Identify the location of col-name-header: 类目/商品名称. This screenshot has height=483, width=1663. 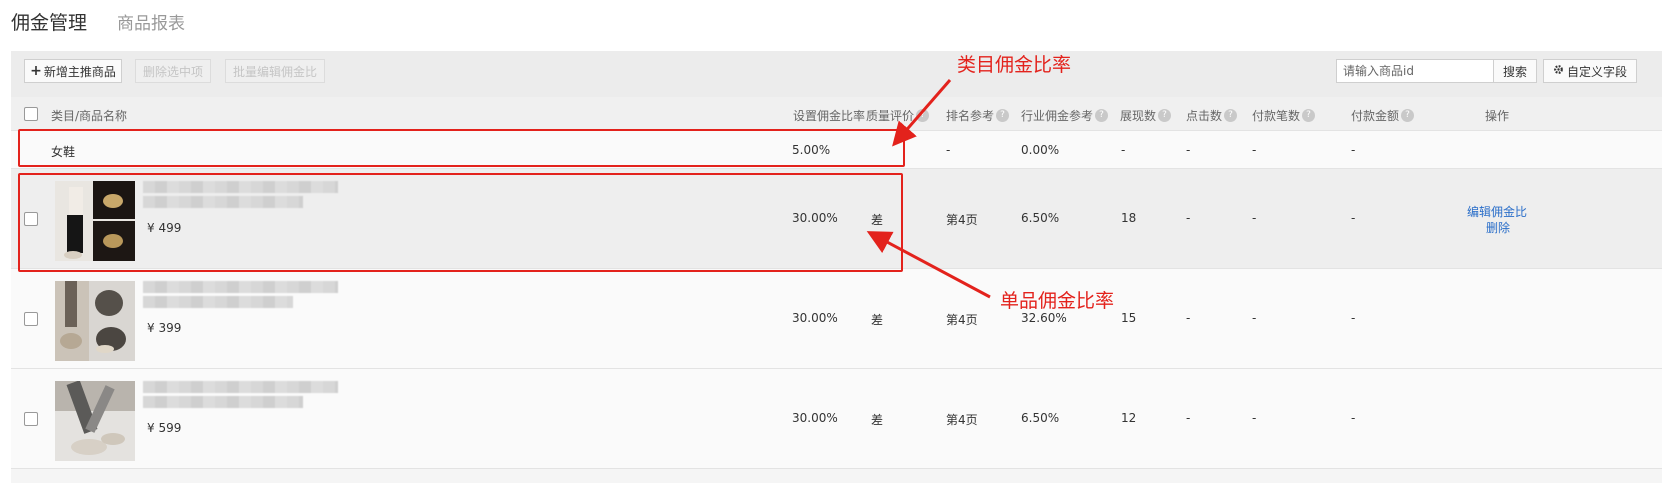
(89, 116).